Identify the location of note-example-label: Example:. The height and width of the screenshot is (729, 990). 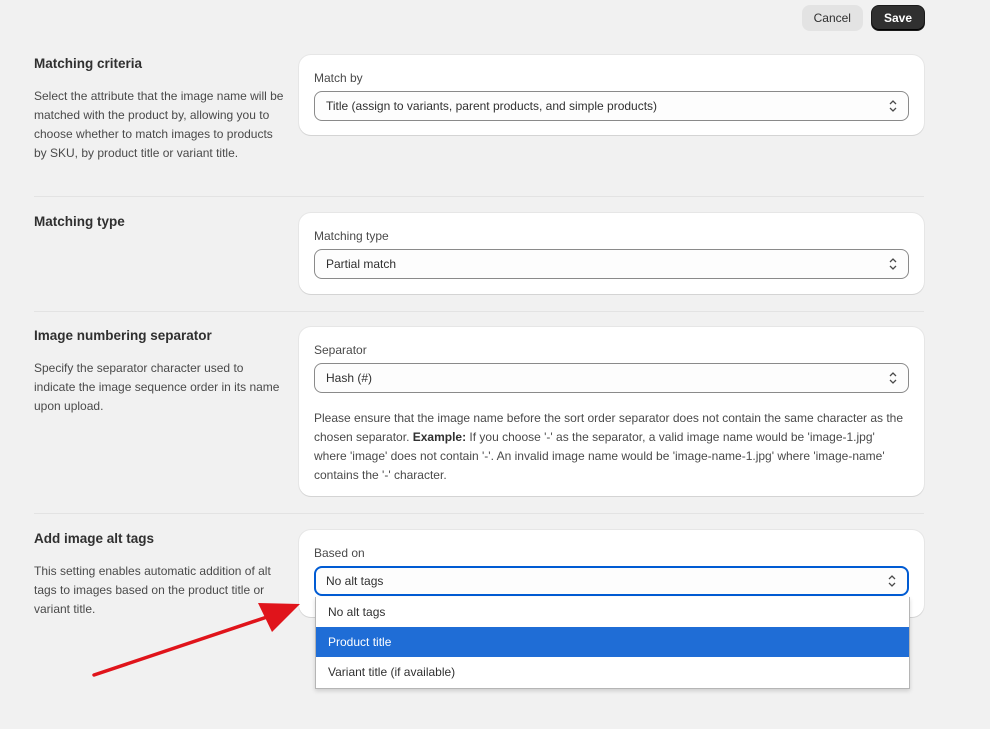
(439, 437).